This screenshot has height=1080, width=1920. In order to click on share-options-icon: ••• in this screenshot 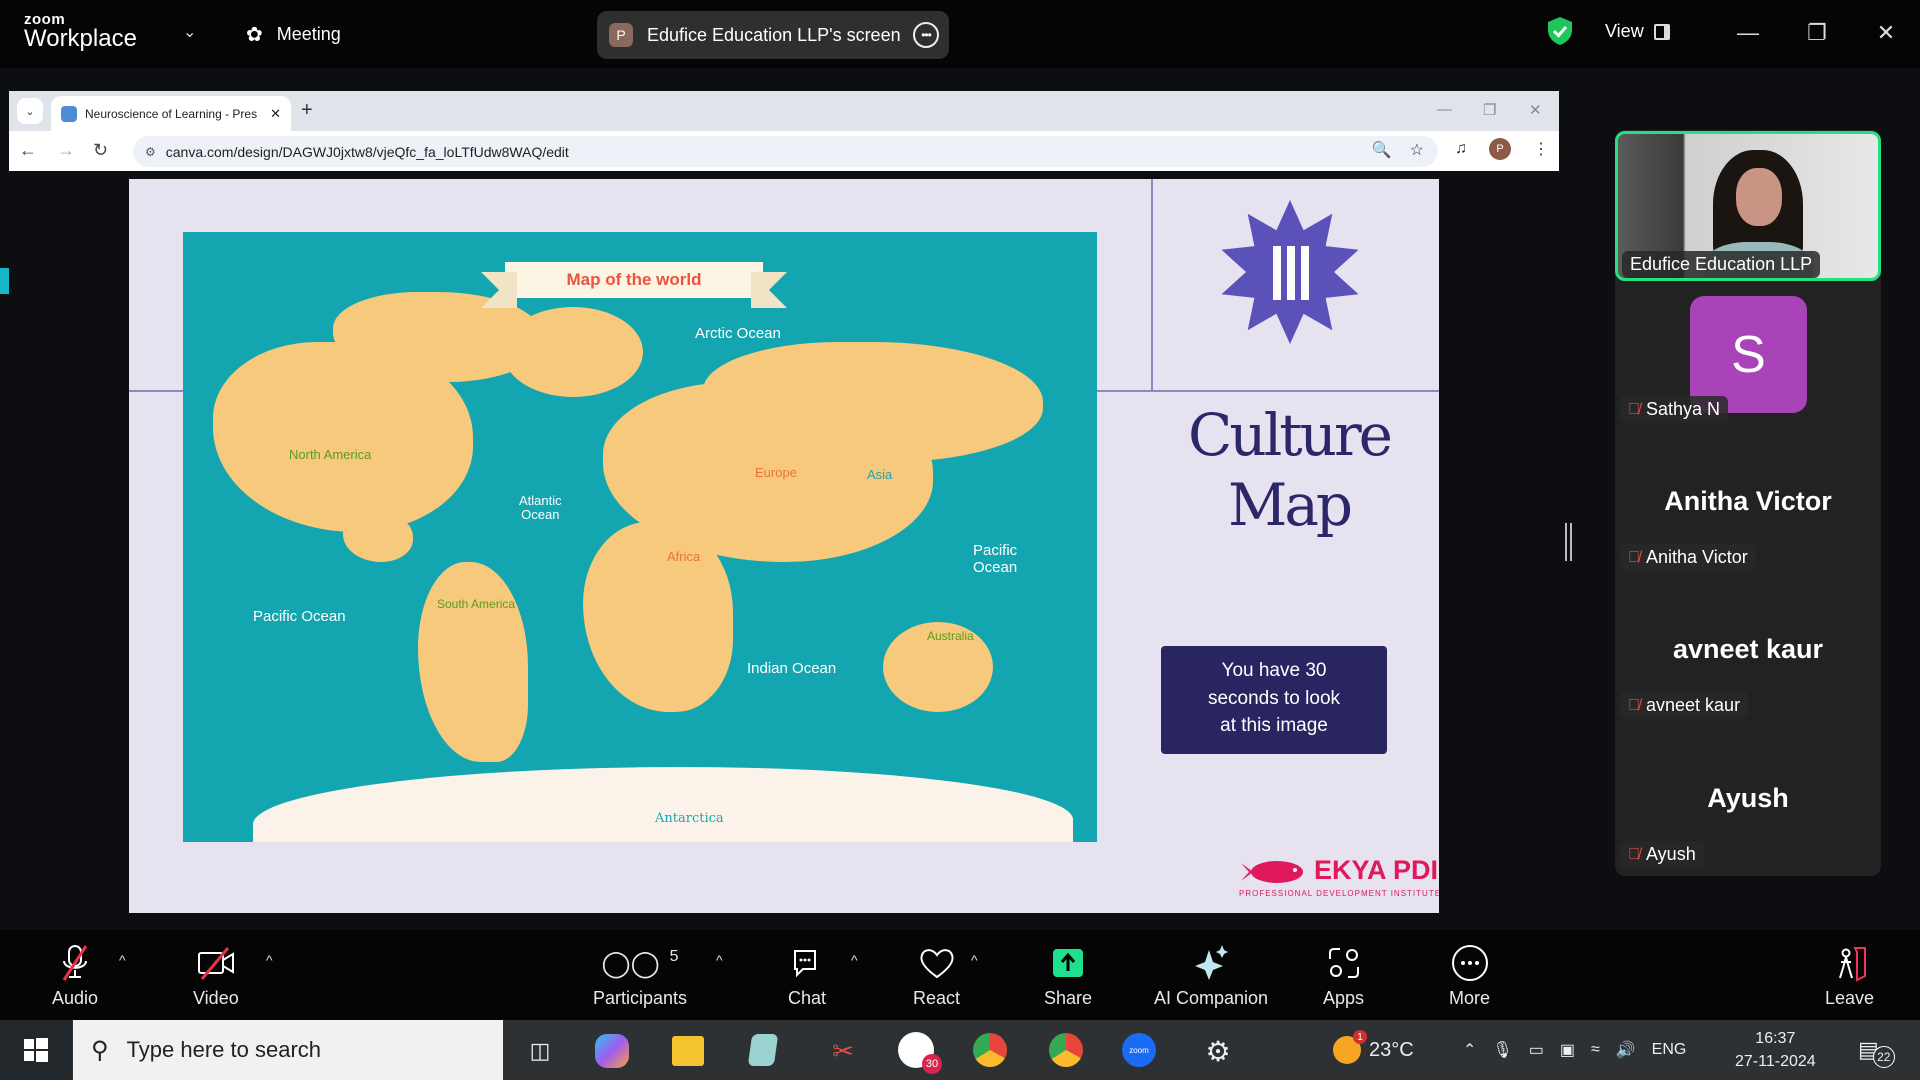, I will do `click(926, 35)`.